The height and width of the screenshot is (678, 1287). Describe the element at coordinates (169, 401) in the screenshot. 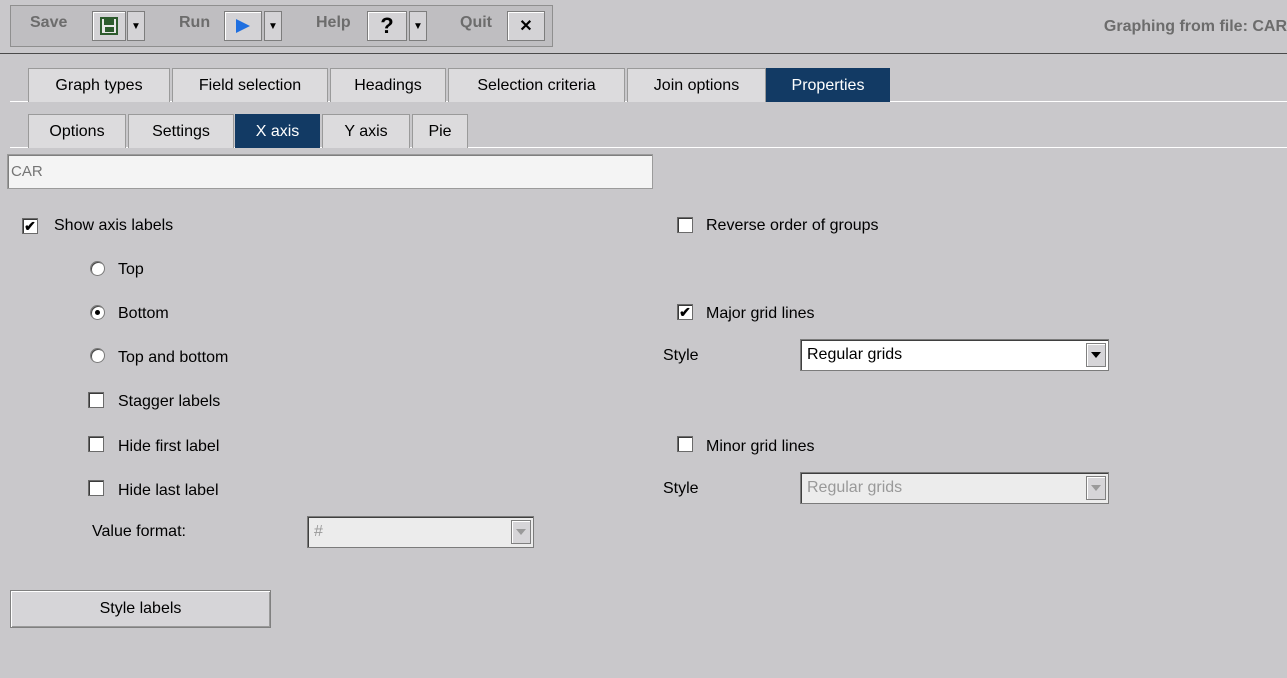

I see `stagger-labels-label: Stagger labels` at that location.